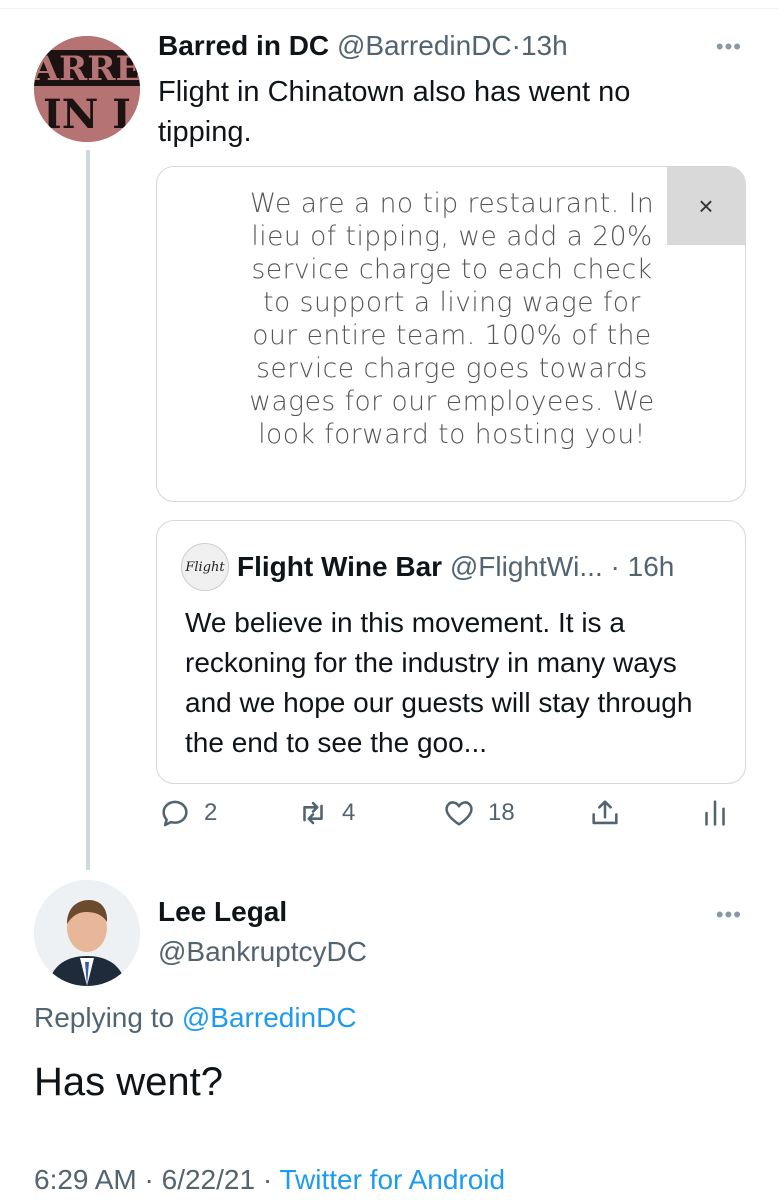 This screenshot has width=778, height=1200. I want to click on author-name: Lee Legal, so click(222, 912).